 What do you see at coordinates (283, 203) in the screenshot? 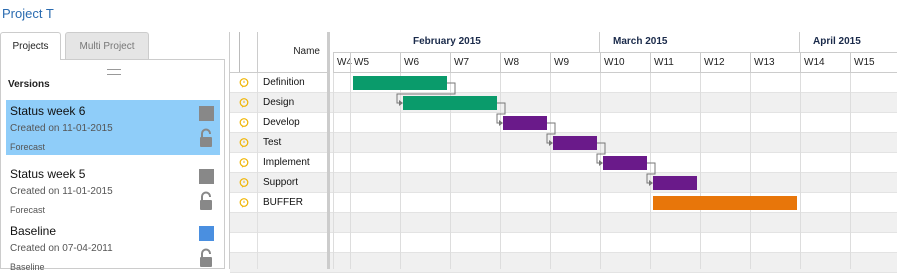
I see `task-name: BUFFER` at bounding box center [283, 203].